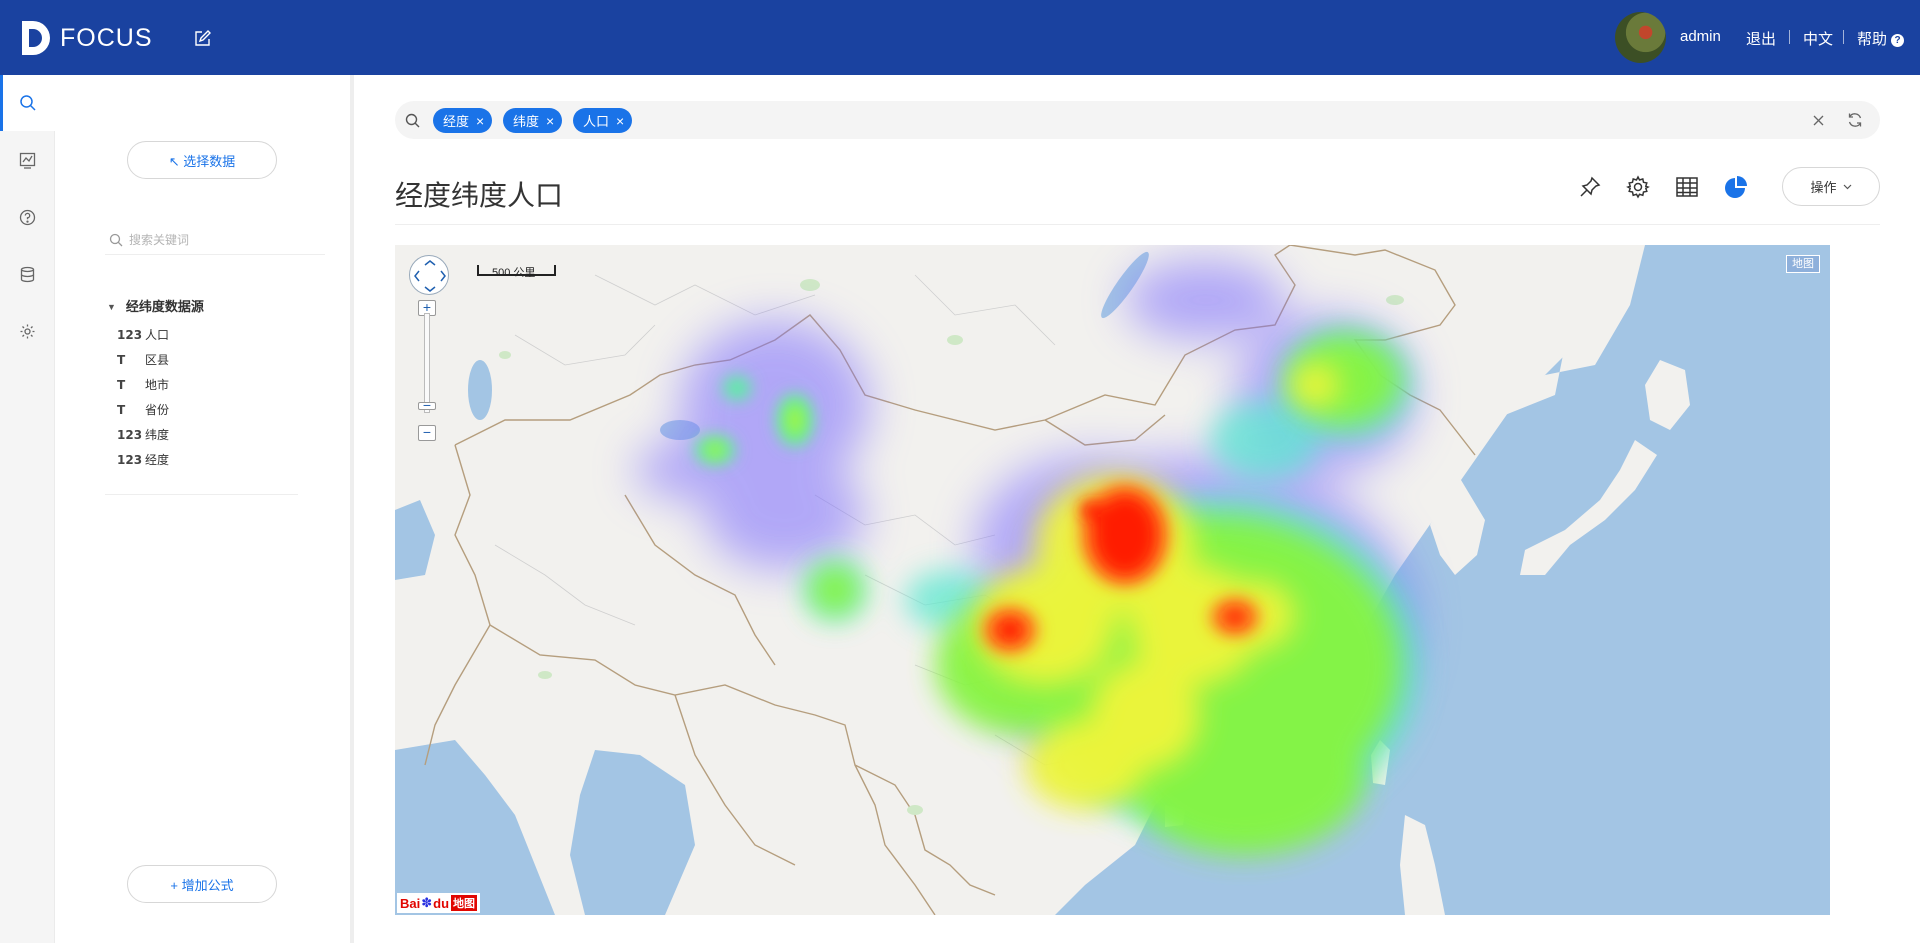 The width and height of the screenshot is (1920, 943). Describe the element at coordinates (352, 509) in the screenshot. I see `panel-divider` at that location.